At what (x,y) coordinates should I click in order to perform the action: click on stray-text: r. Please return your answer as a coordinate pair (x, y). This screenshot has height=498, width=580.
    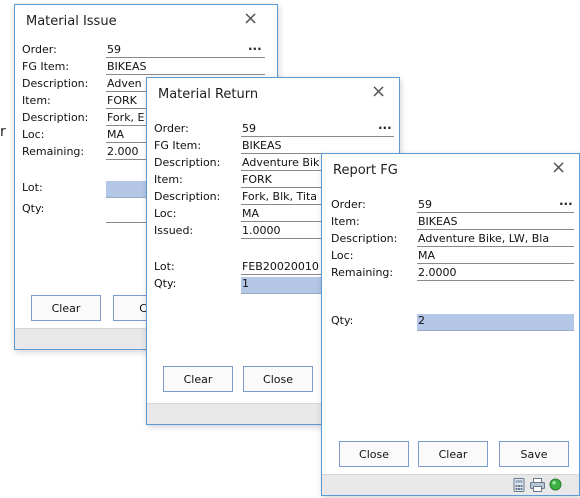
    Looking at the image, I should click on (3, 132).